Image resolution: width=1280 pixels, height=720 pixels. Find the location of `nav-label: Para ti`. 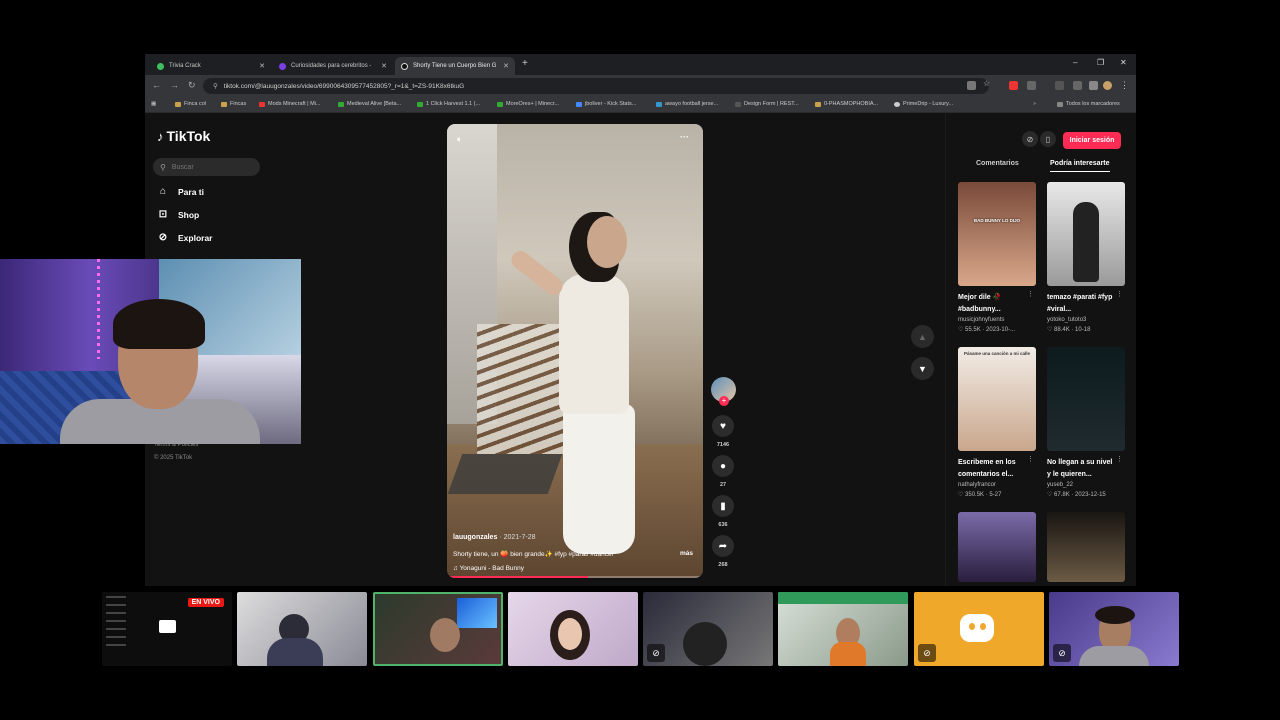

nav-label: Para ti is located at coordinates (191, 191).